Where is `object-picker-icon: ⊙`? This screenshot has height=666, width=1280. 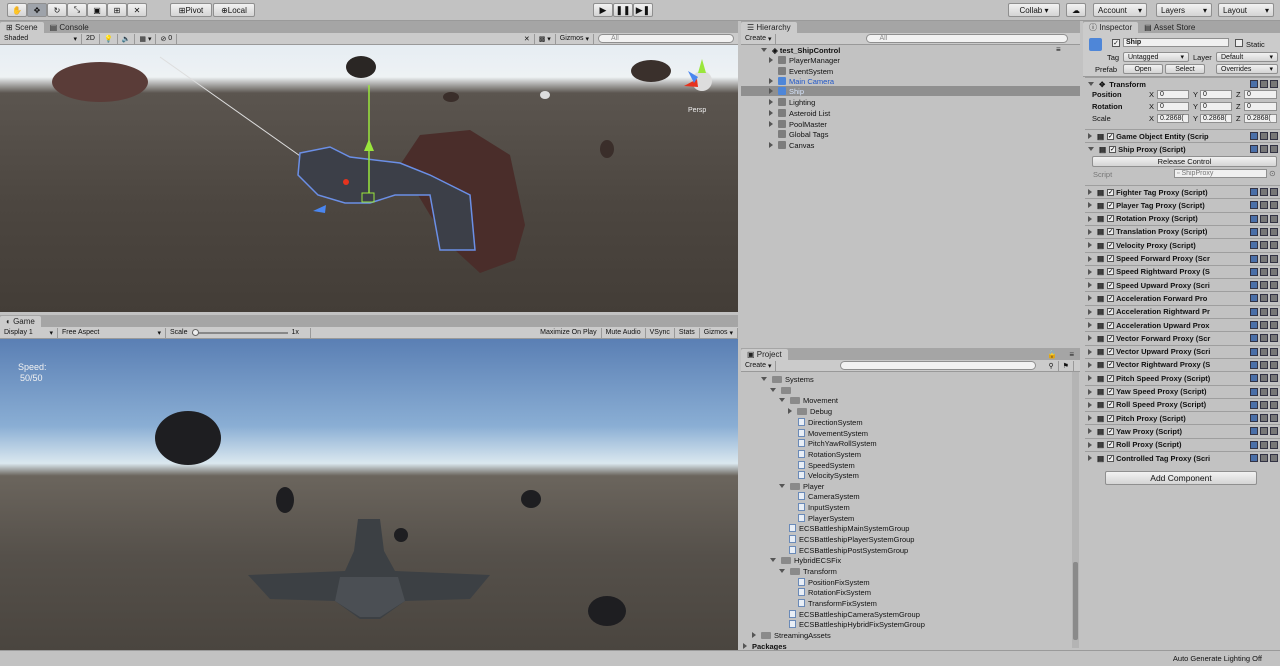
object-picker-icon: ⊙ is located at coordinates (1272, 173).